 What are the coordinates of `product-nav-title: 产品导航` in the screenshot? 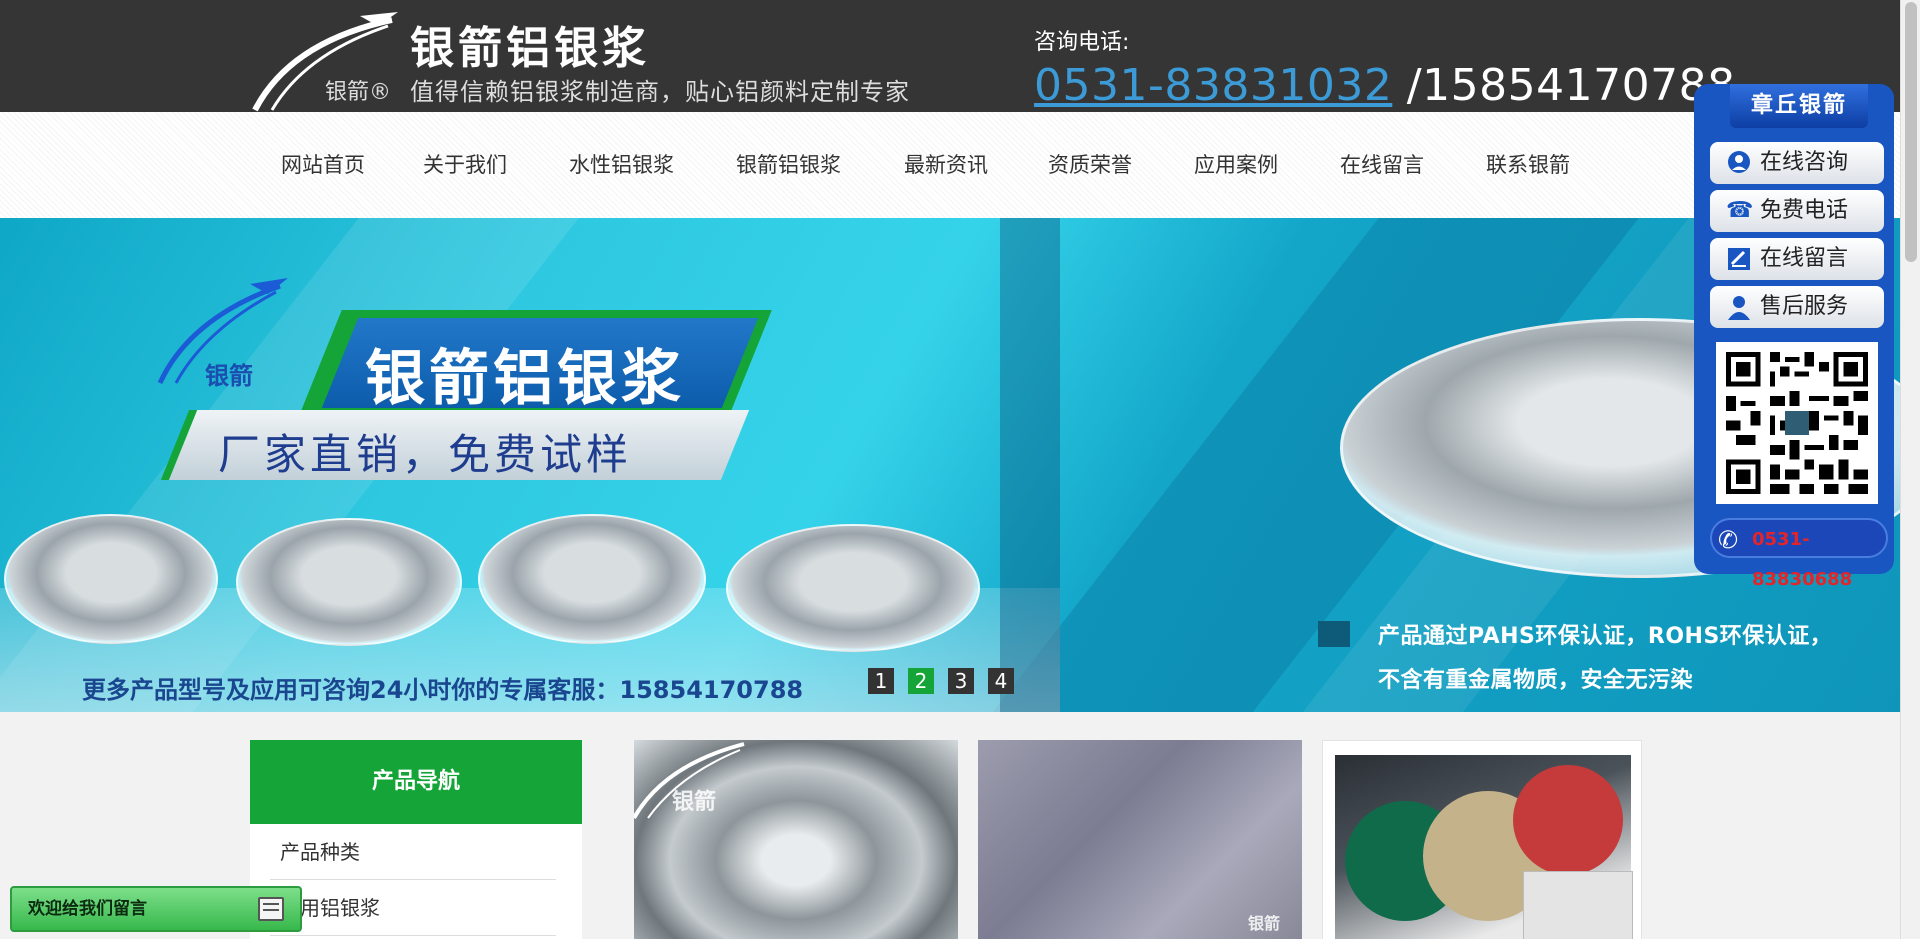 It's located at (416, 782).